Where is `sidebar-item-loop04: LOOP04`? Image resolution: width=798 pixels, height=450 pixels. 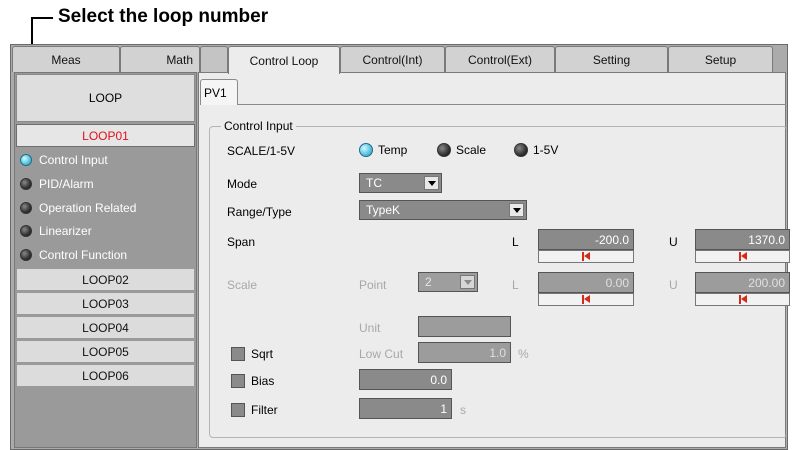
sidebar-item-loop04: LOOP04 is located at coordinates (105, 327).